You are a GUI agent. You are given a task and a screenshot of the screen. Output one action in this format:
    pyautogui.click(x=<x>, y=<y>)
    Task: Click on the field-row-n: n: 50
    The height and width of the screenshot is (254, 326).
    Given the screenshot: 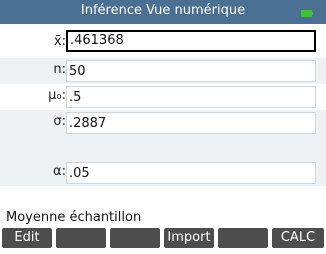 What is the action you would take?
    pyautogui.click(x=163, y=71)
    